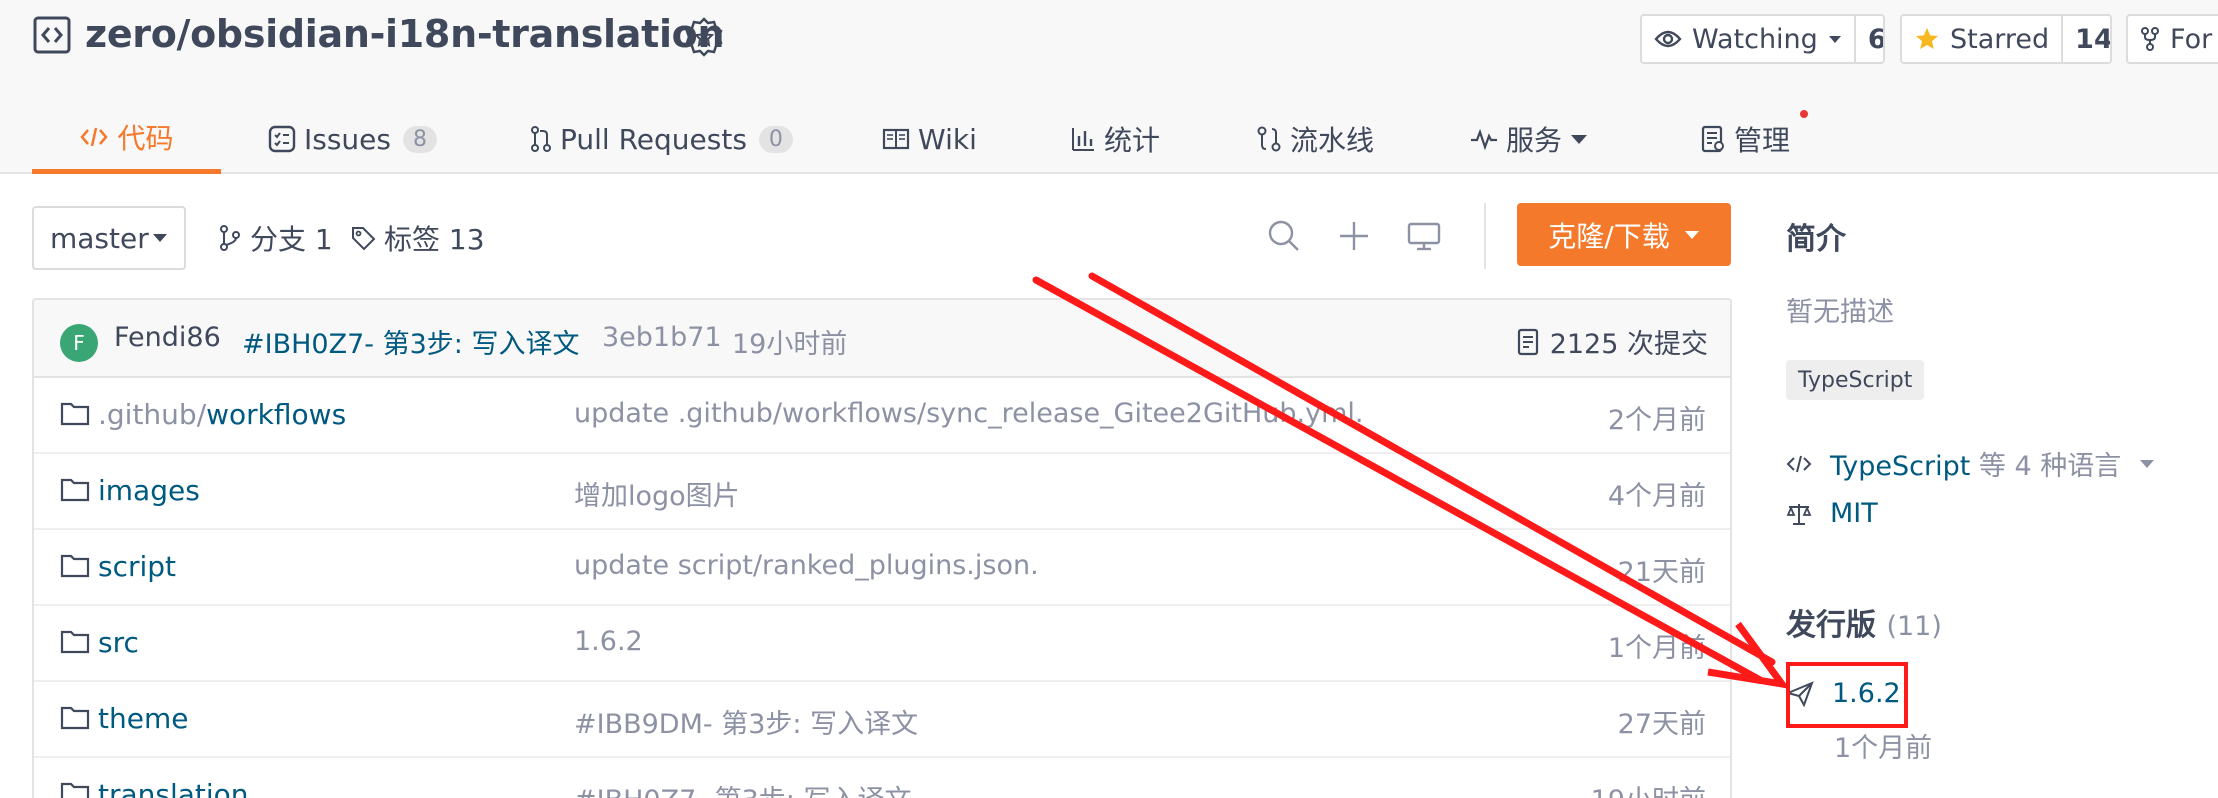 Image resolution: width=2218 pixels, height=798 pixels. What do you see at coordinates (1927, 38) in the screenshot?
I see `star-icon` at bounding box center [1927, 38].